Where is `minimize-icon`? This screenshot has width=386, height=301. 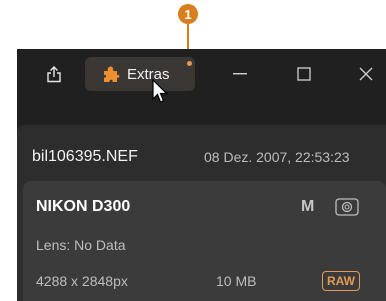
minimize-icon is located at coordinates (240, 74).